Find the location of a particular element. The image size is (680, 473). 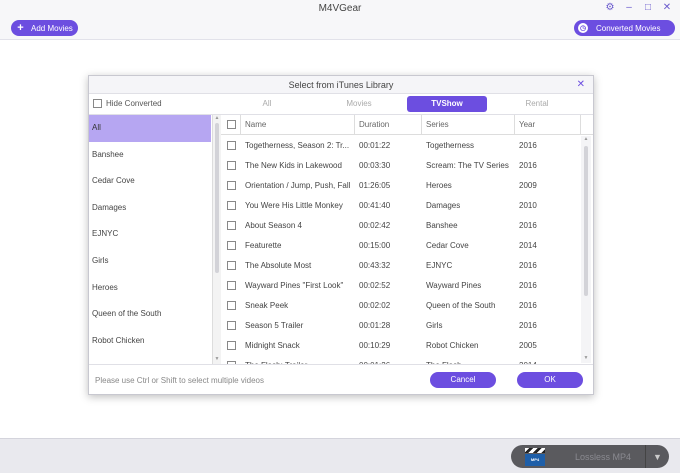

settings-icon: ⚙ is located at coordinates (610, 8).